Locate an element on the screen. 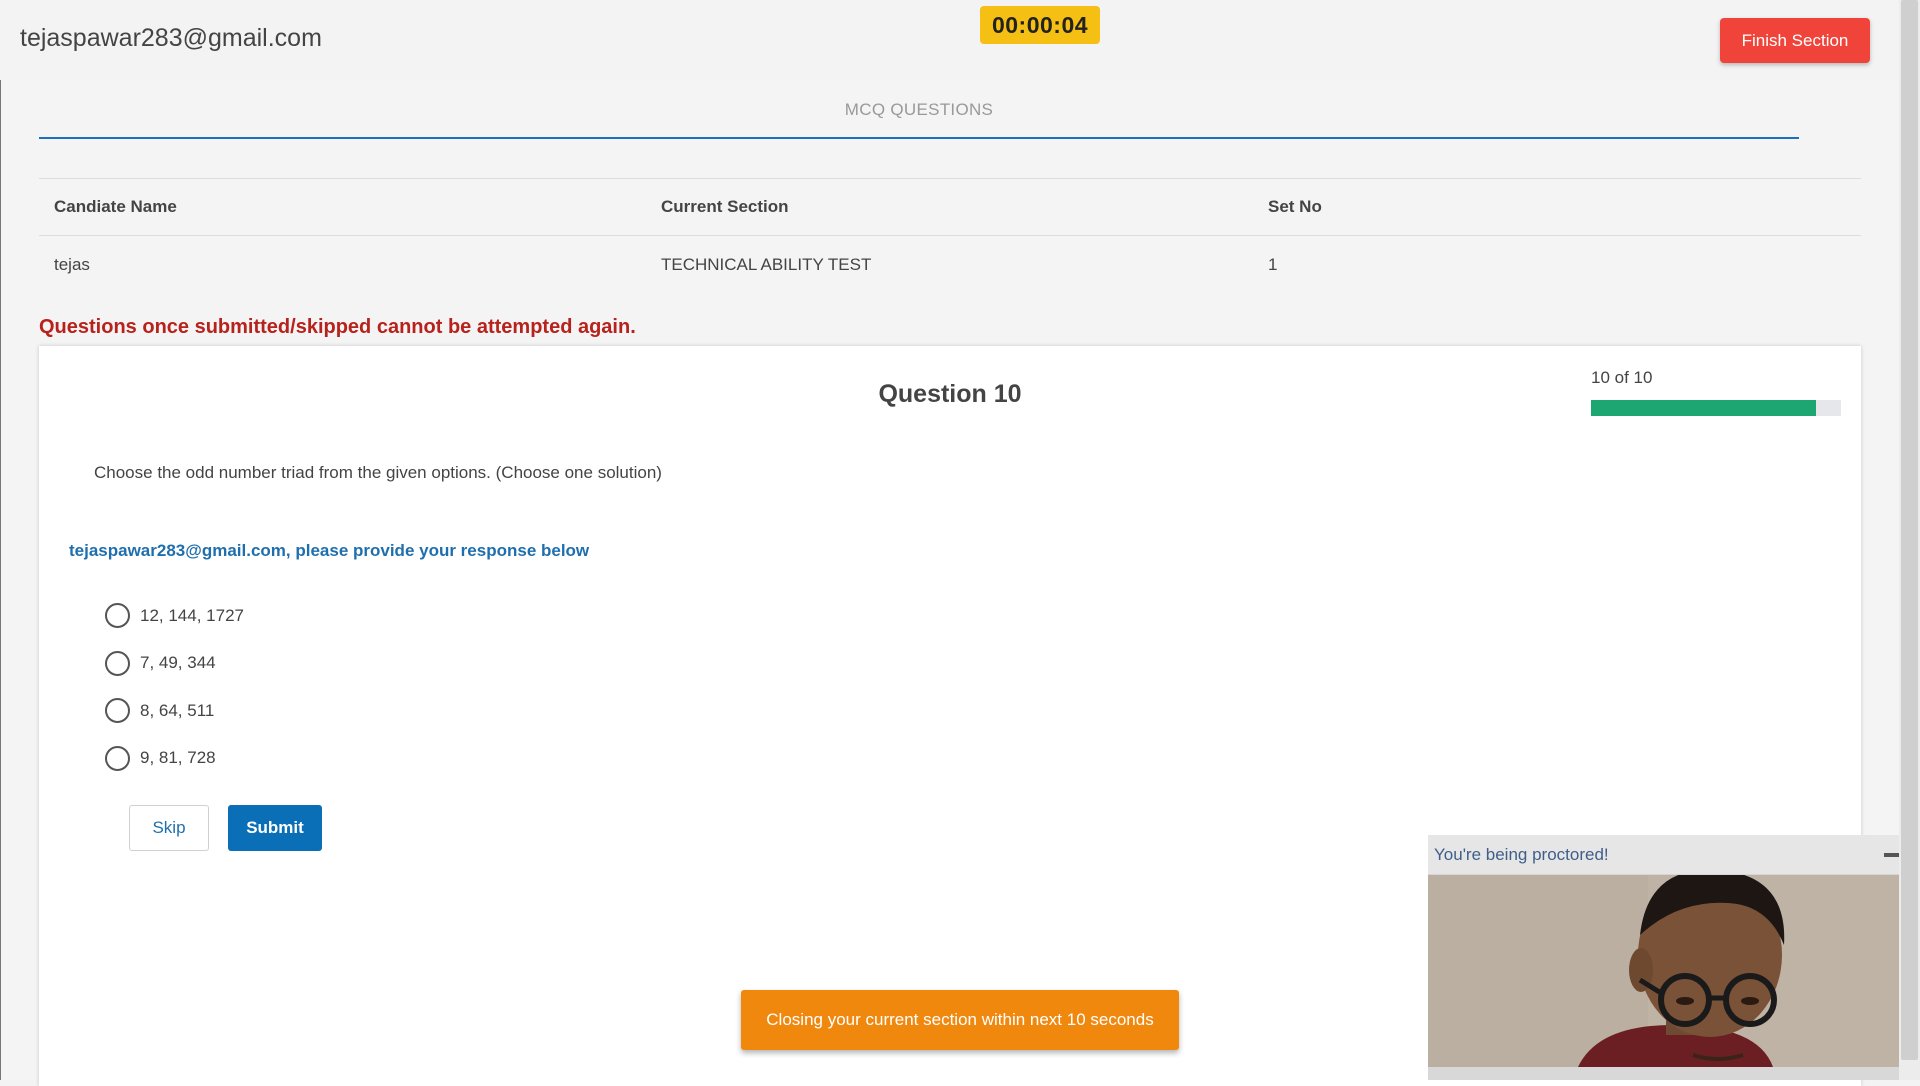  user-email: tejaspawar283@gmail.com is located at coordinates (171, 38).